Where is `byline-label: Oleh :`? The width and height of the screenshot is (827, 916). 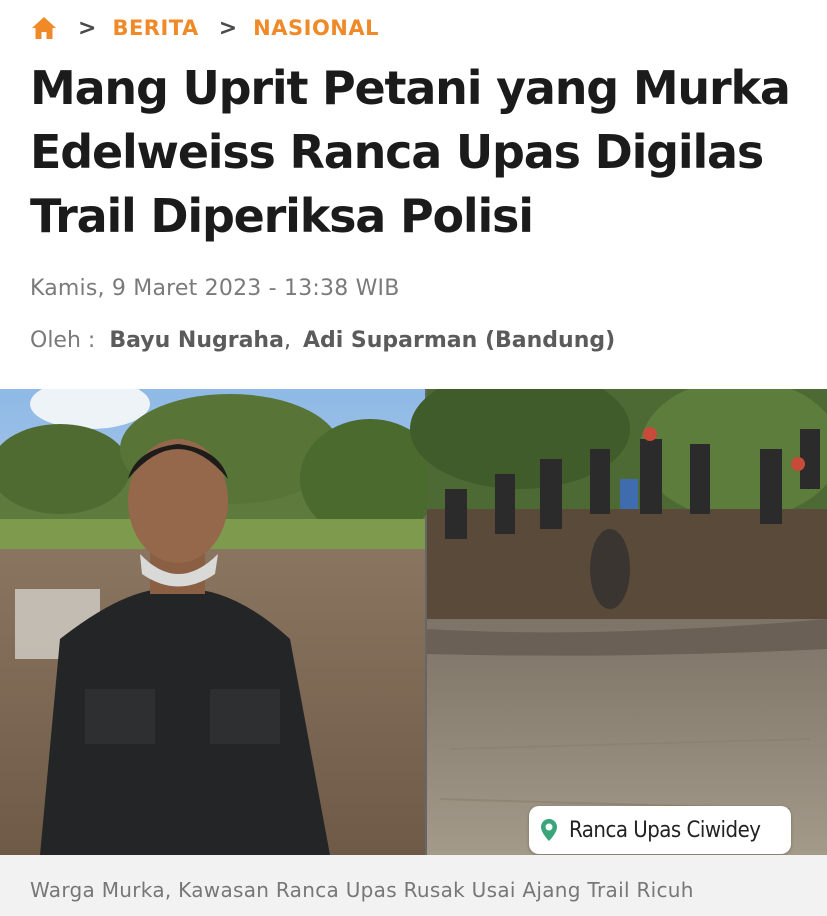
byline-label: Oleh : is located at coordinates (63, 340).